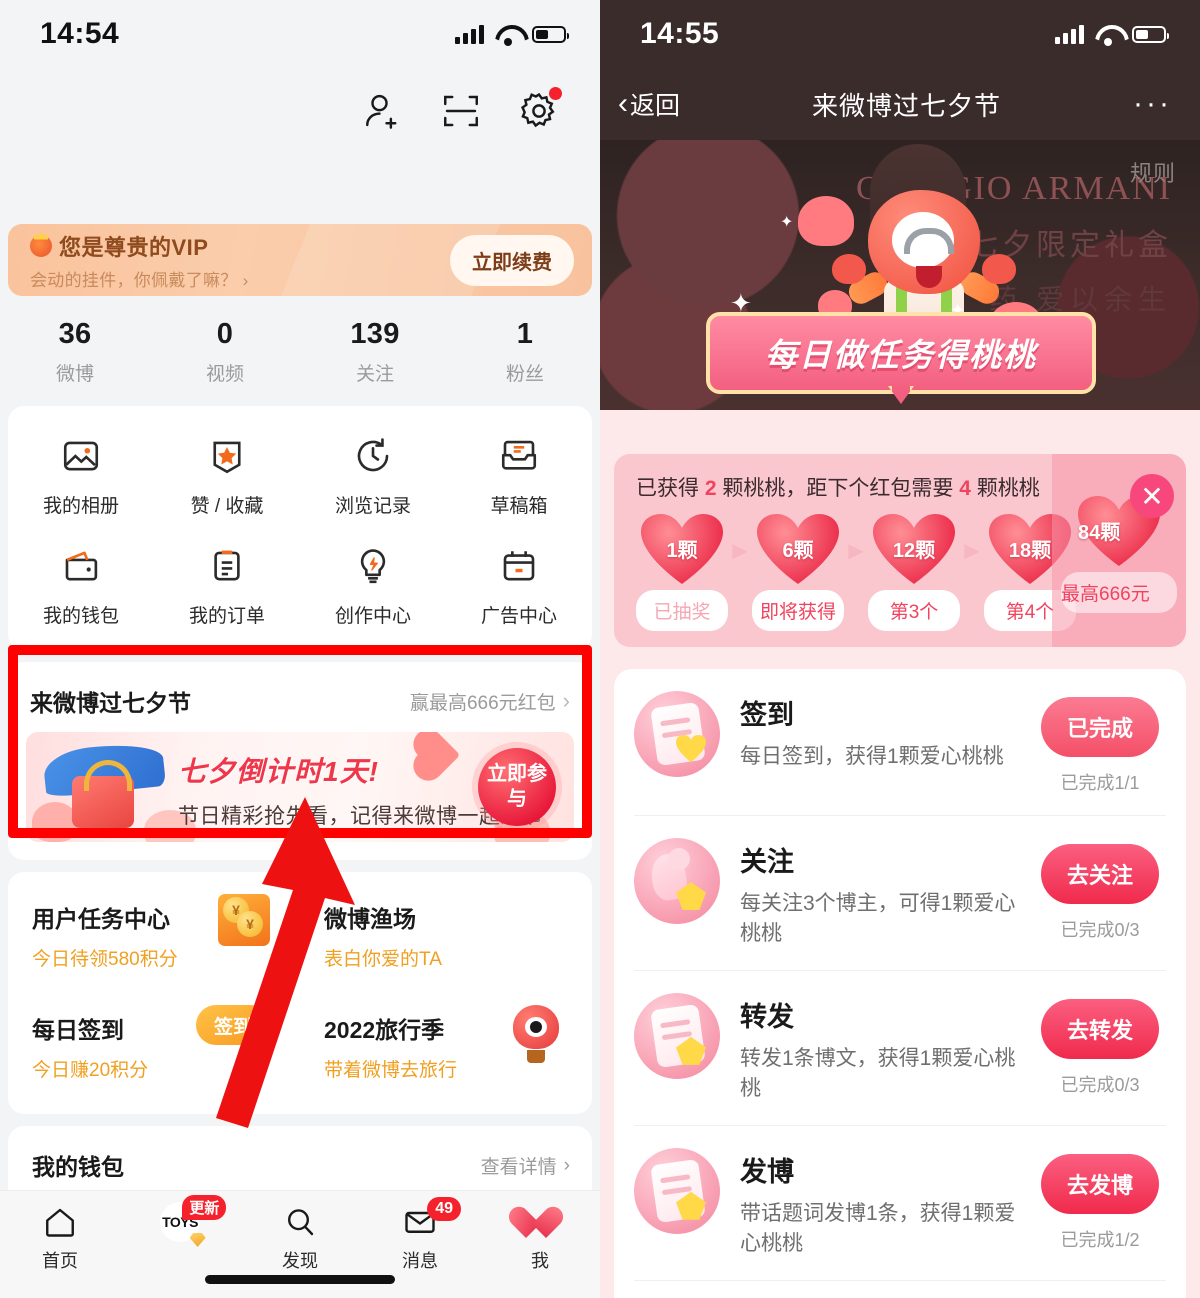  Describe the element at coordinates (240, 246) in the screenshot. I see `vip-title-row: 您是尊贵的VIP` at that location.